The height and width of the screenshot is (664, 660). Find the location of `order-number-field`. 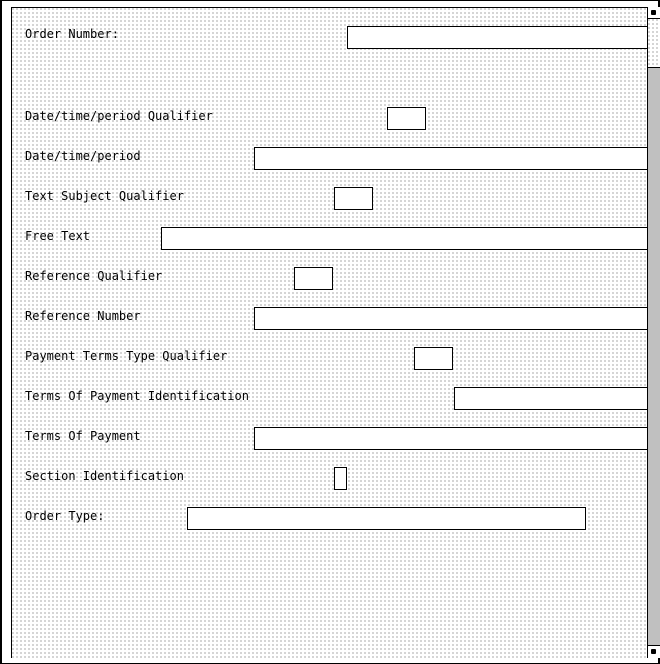

order-number-field is located at coordinates (499, 37).